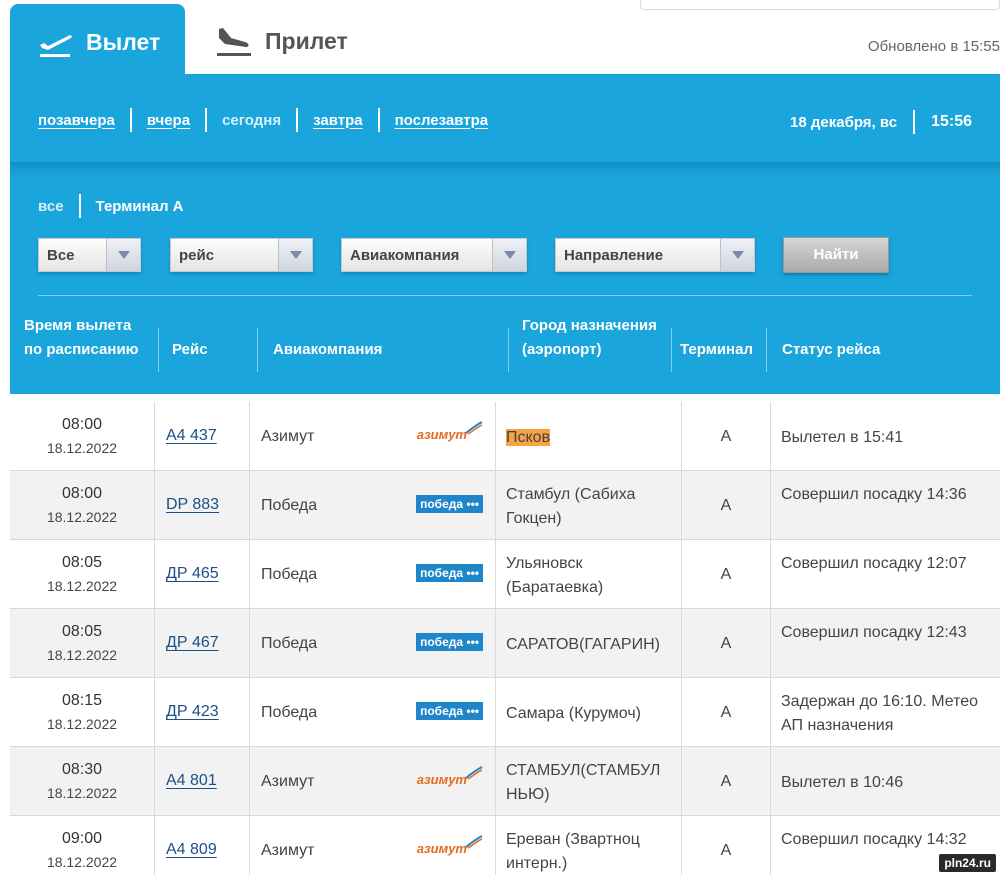  I want to click on cell-flight: ДР 465, so click(202, 574).